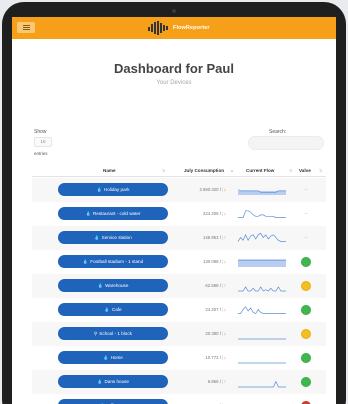 The height and width of the screenshot is (404, 348). I want to click on table-row: 💧 Football stadium - 1 stand 130.098 l|↓, so click(179, 262).